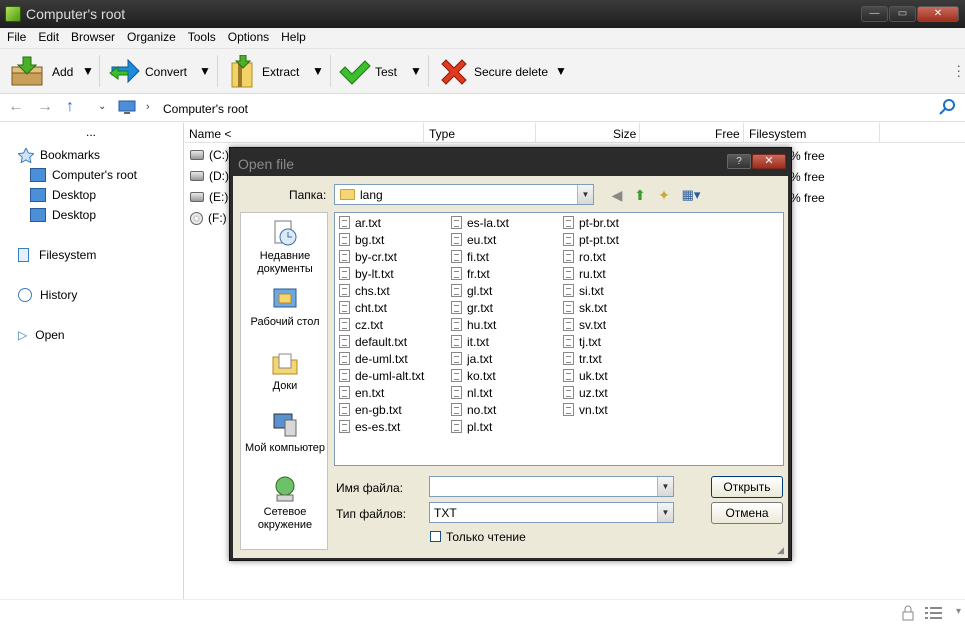  I want to click on menu-edit: Edit, so click(47, 38).